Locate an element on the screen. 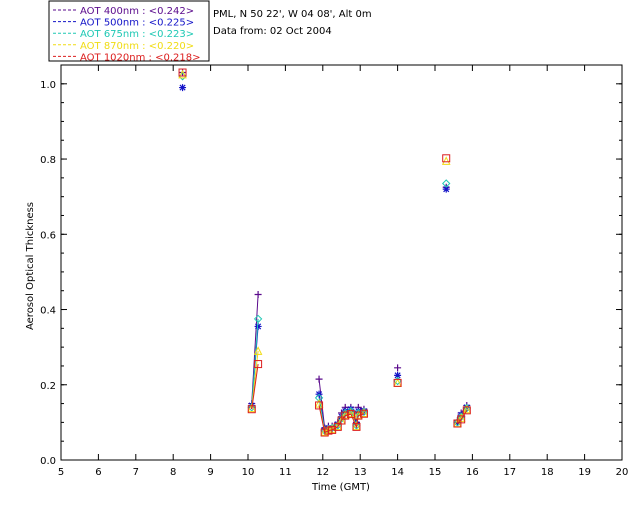  x-tick-label: 5 is located at coordinates (61, 472).